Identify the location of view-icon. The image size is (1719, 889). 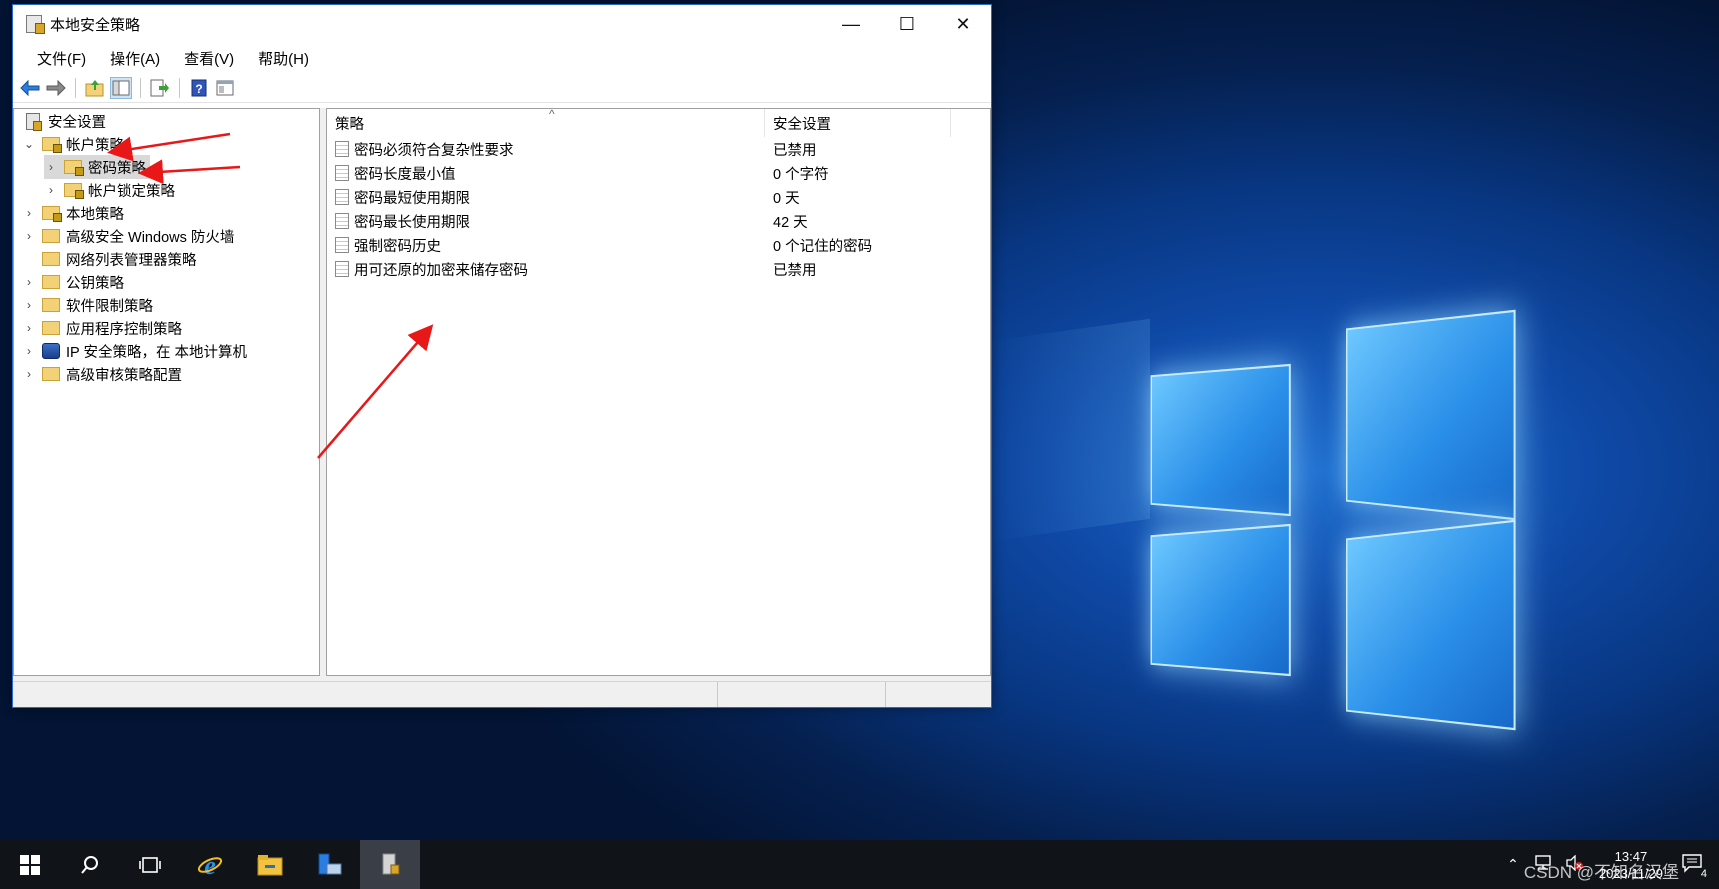
(225, 88).